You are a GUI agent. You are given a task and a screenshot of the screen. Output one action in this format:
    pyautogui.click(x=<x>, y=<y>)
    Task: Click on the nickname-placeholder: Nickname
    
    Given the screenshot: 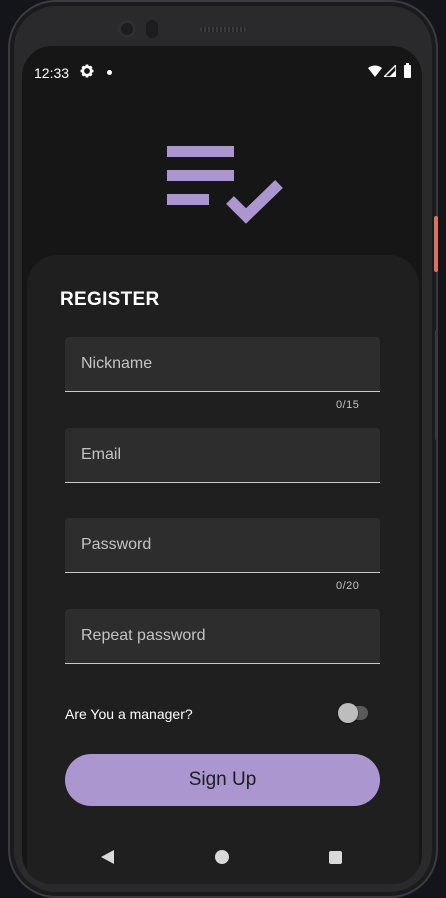 What is the action you would take?
    pyautogui.click(x=117, y=363)
    